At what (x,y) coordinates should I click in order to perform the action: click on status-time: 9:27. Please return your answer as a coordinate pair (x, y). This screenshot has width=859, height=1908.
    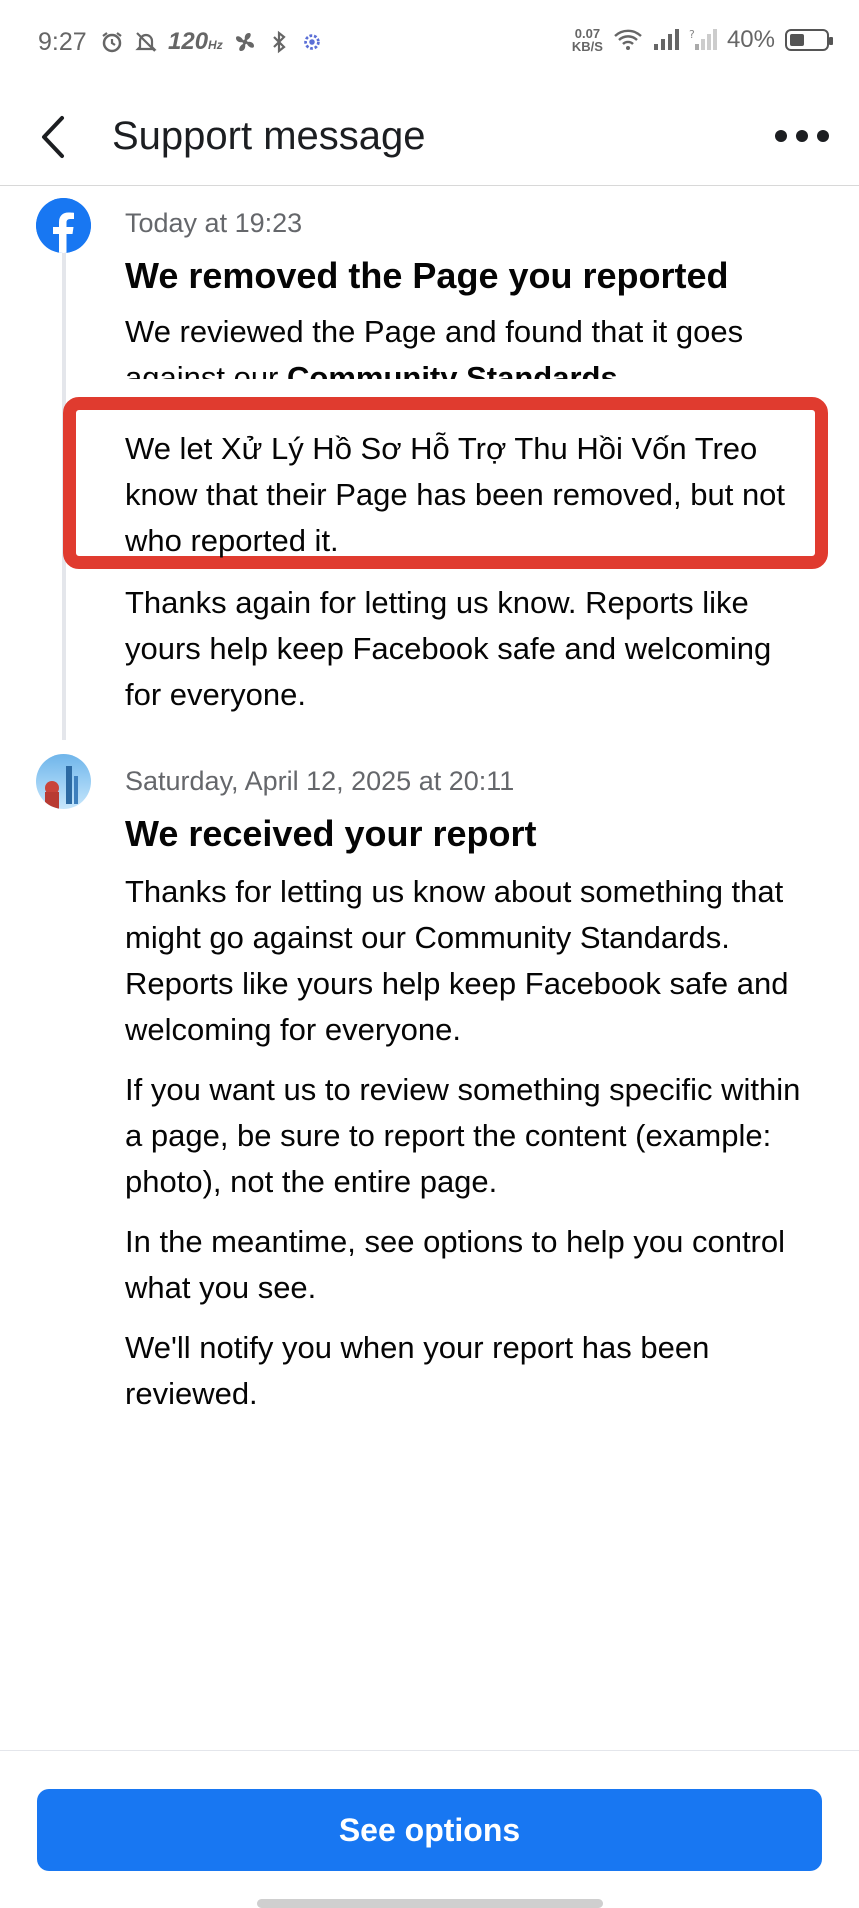
    Looking at the image, I should click on (62, 42).